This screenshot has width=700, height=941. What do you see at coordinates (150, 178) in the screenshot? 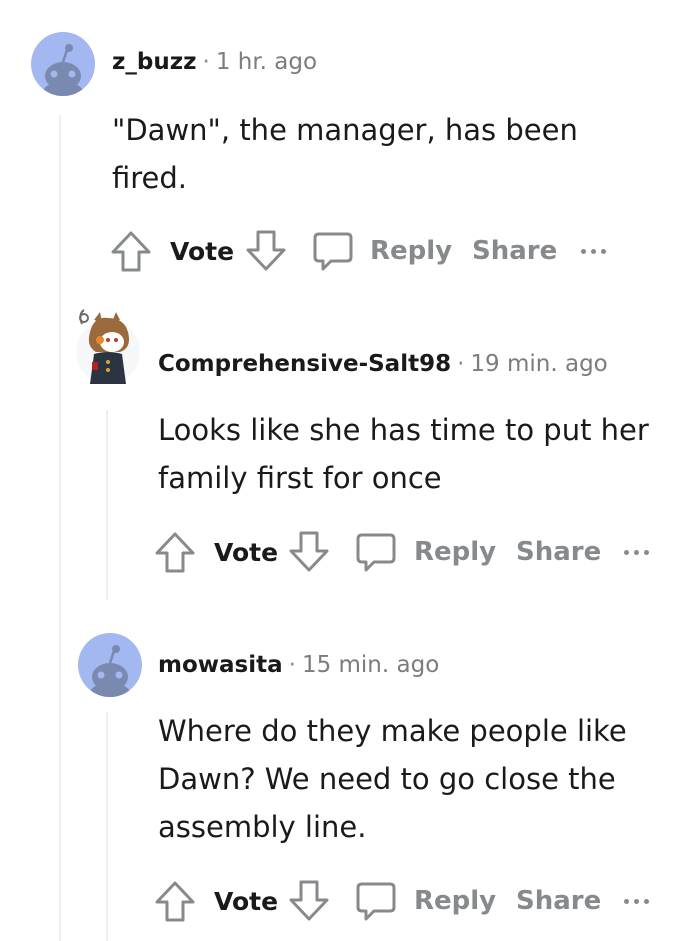
I see `comment-line: fired.` at bounding box center [150, 178].